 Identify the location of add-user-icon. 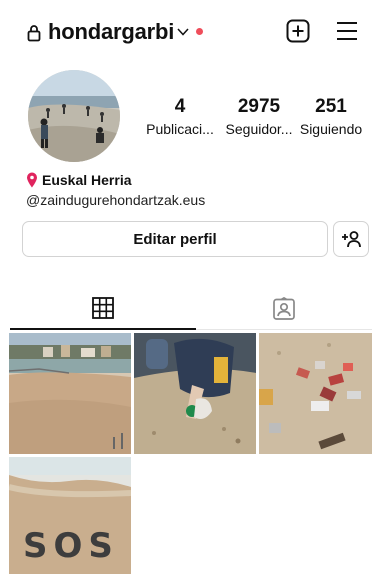
(351, 239).